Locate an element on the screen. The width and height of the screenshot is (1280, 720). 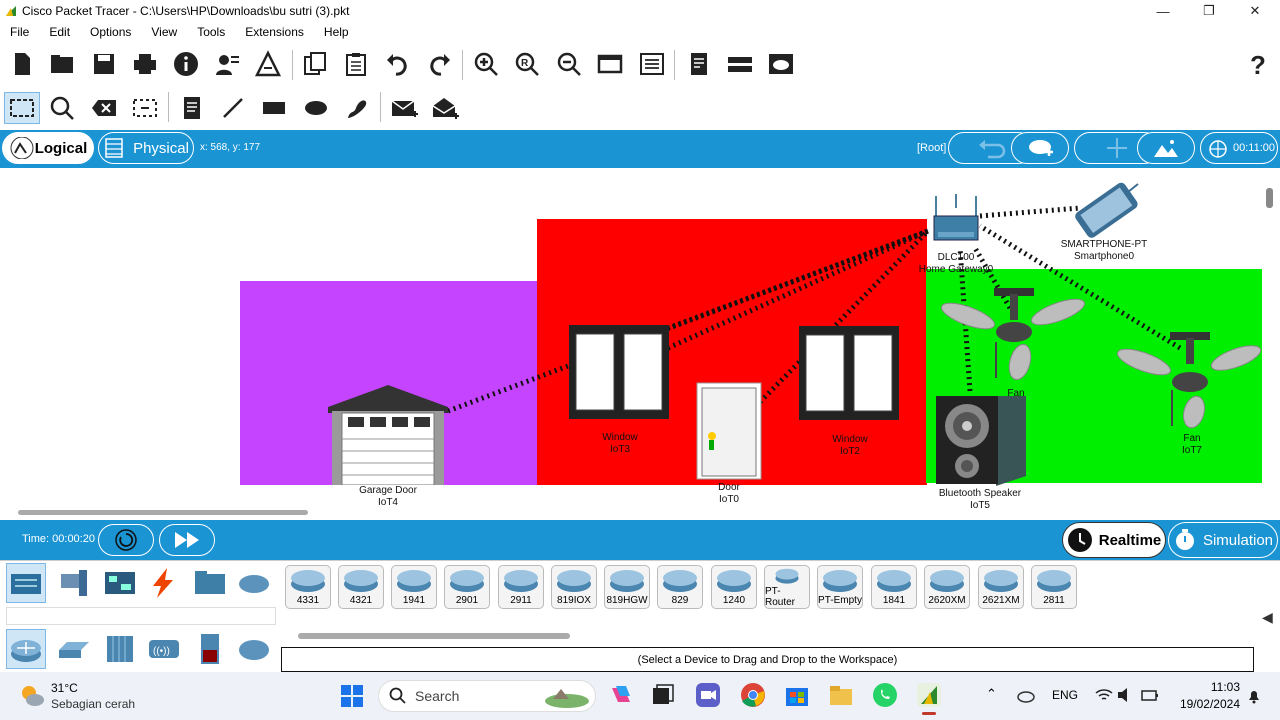
device-model-item: 2811 is located at coordinates (1054, 587).